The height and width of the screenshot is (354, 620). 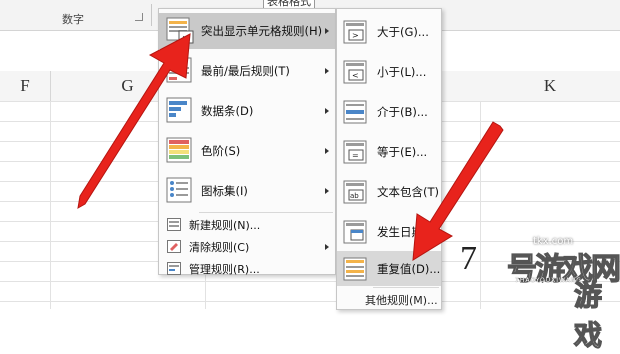 I want to click on submenu-item-text-contains: ab 文本包含(T), so click(x=389, y=191).